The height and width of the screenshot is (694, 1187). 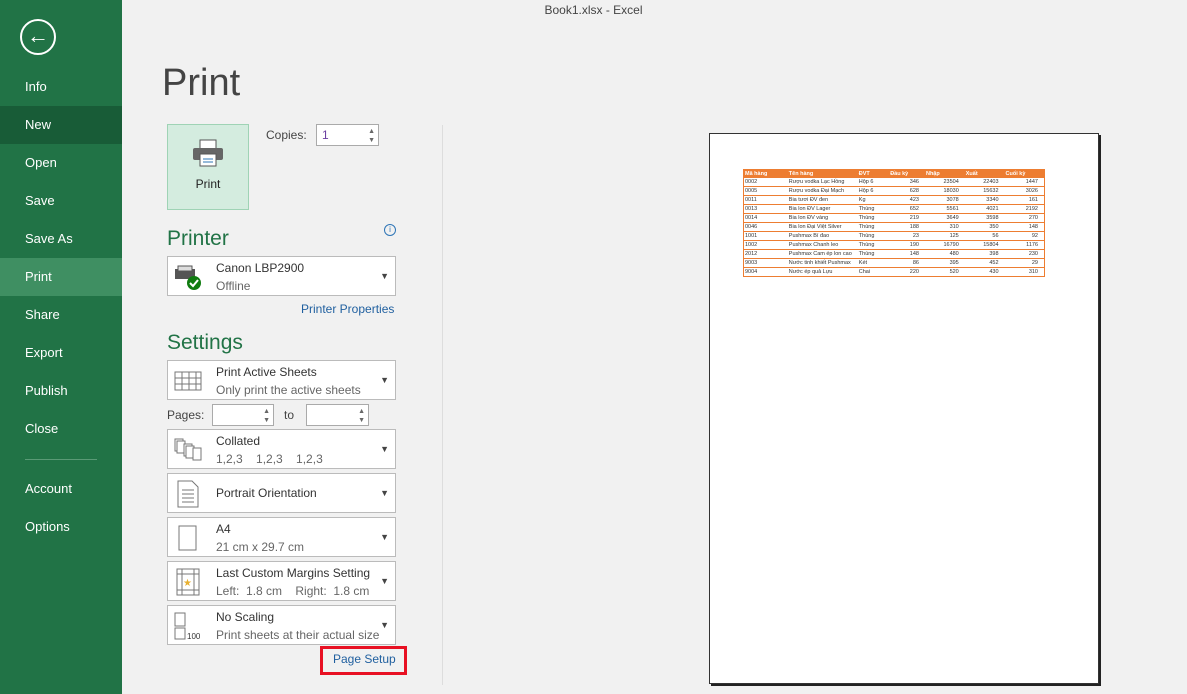 What do you see at coordinates (822, 191) in the screenshot?
I see `preview-cell: Rượu vodka Đại Mạch` at bounding box center [822, 191].